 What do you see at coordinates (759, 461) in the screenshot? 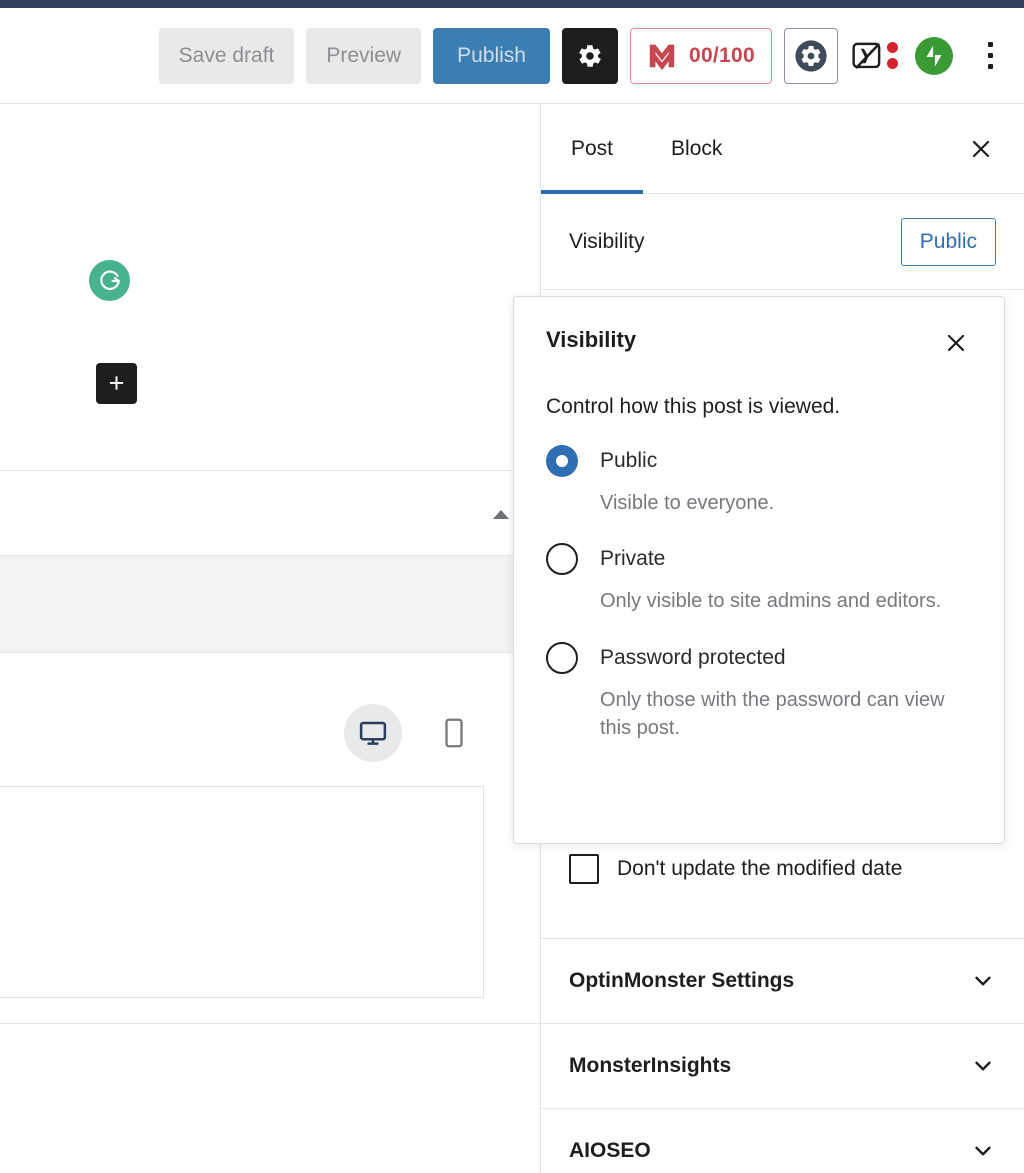
I see `radio-line: Public` at bounding box center [759, 461].